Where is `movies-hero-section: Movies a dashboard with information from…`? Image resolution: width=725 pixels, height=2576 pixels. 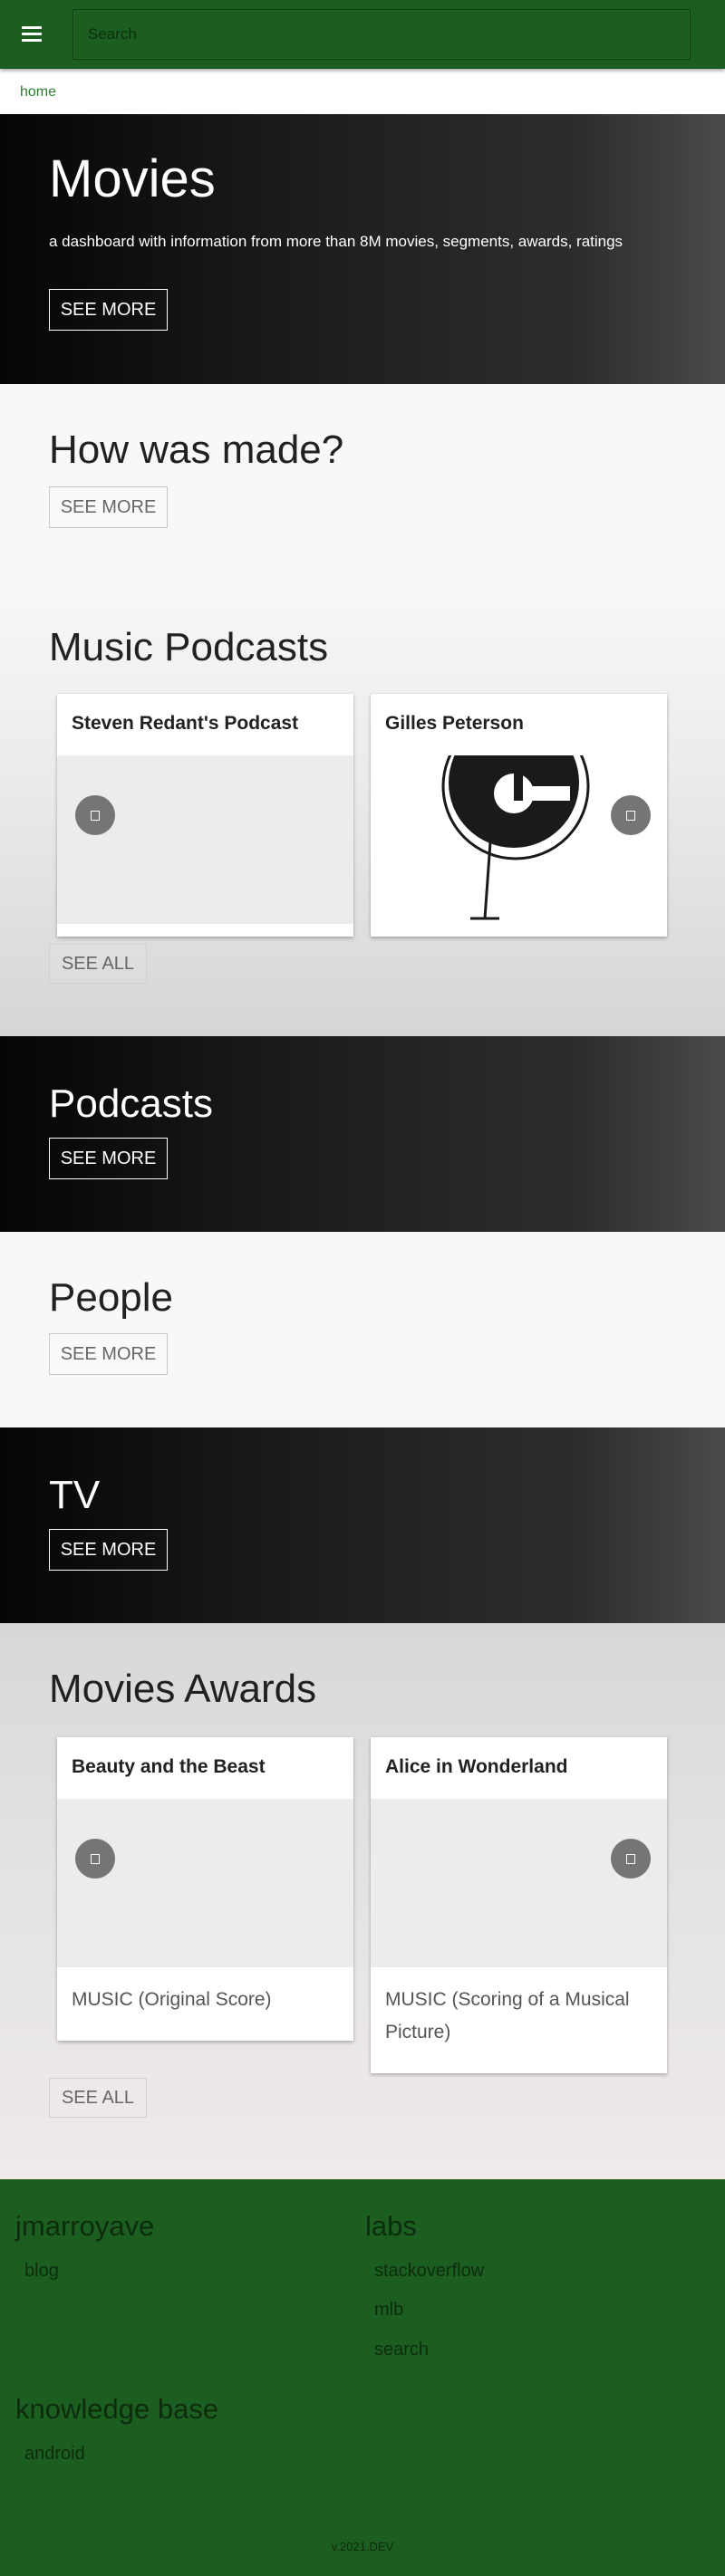
movies-hero-section: Movies a dashboard with information from… is located at coordinates (362, 249).